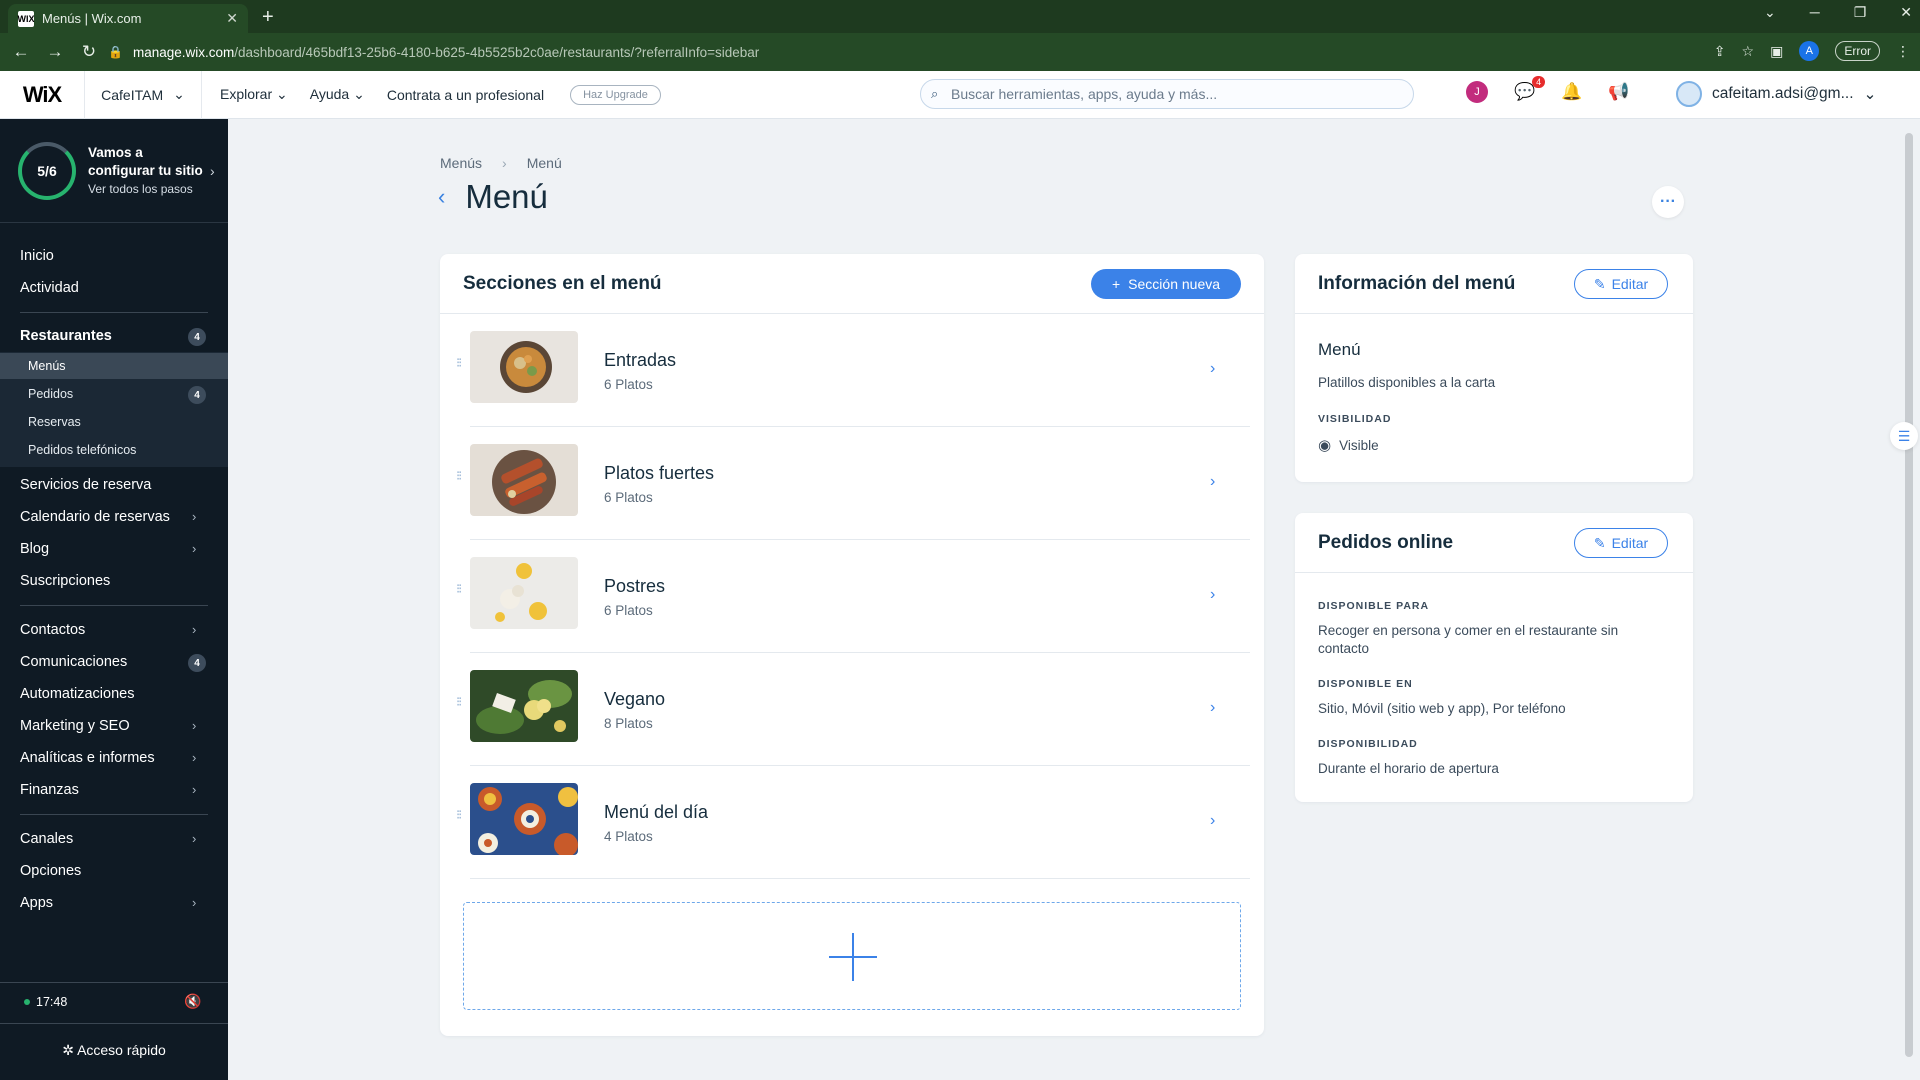 The image size is (1920, 1080). I want to click on nav-explorar: Explorar ⌄, so click(254, 94).